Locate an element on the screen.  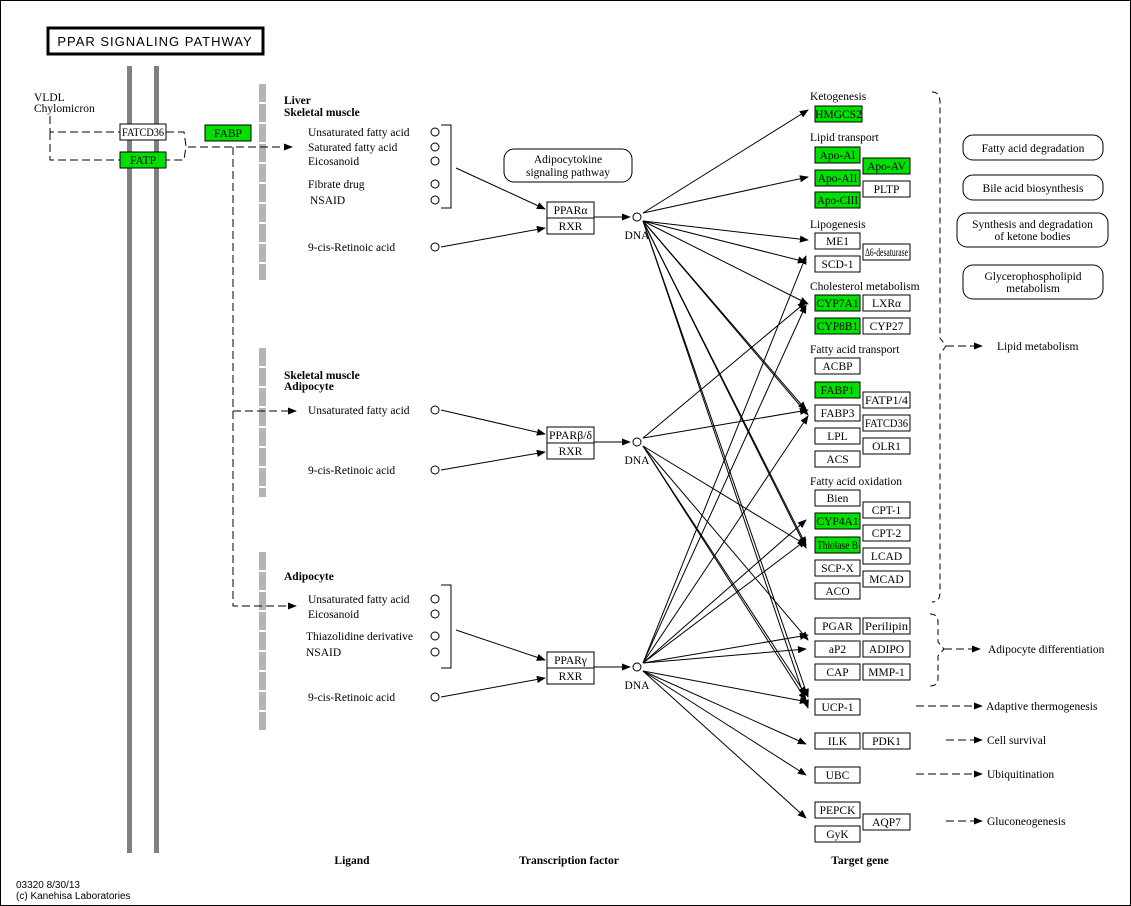
gene-gyk: GyK is located at coordinates (837, 834).